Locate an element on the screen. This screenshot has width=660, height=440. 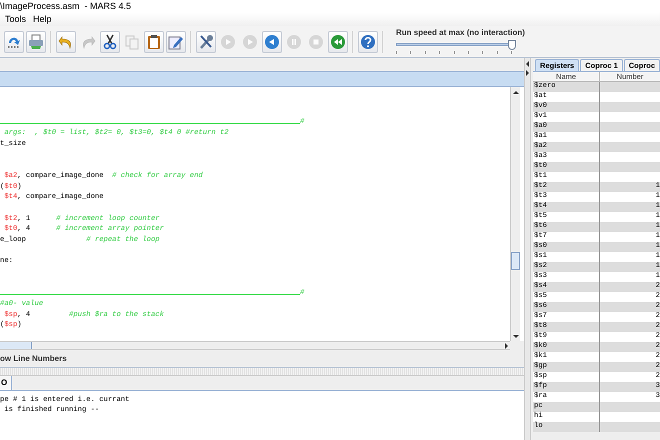
printer-icon is located at coordinates (36, 42).